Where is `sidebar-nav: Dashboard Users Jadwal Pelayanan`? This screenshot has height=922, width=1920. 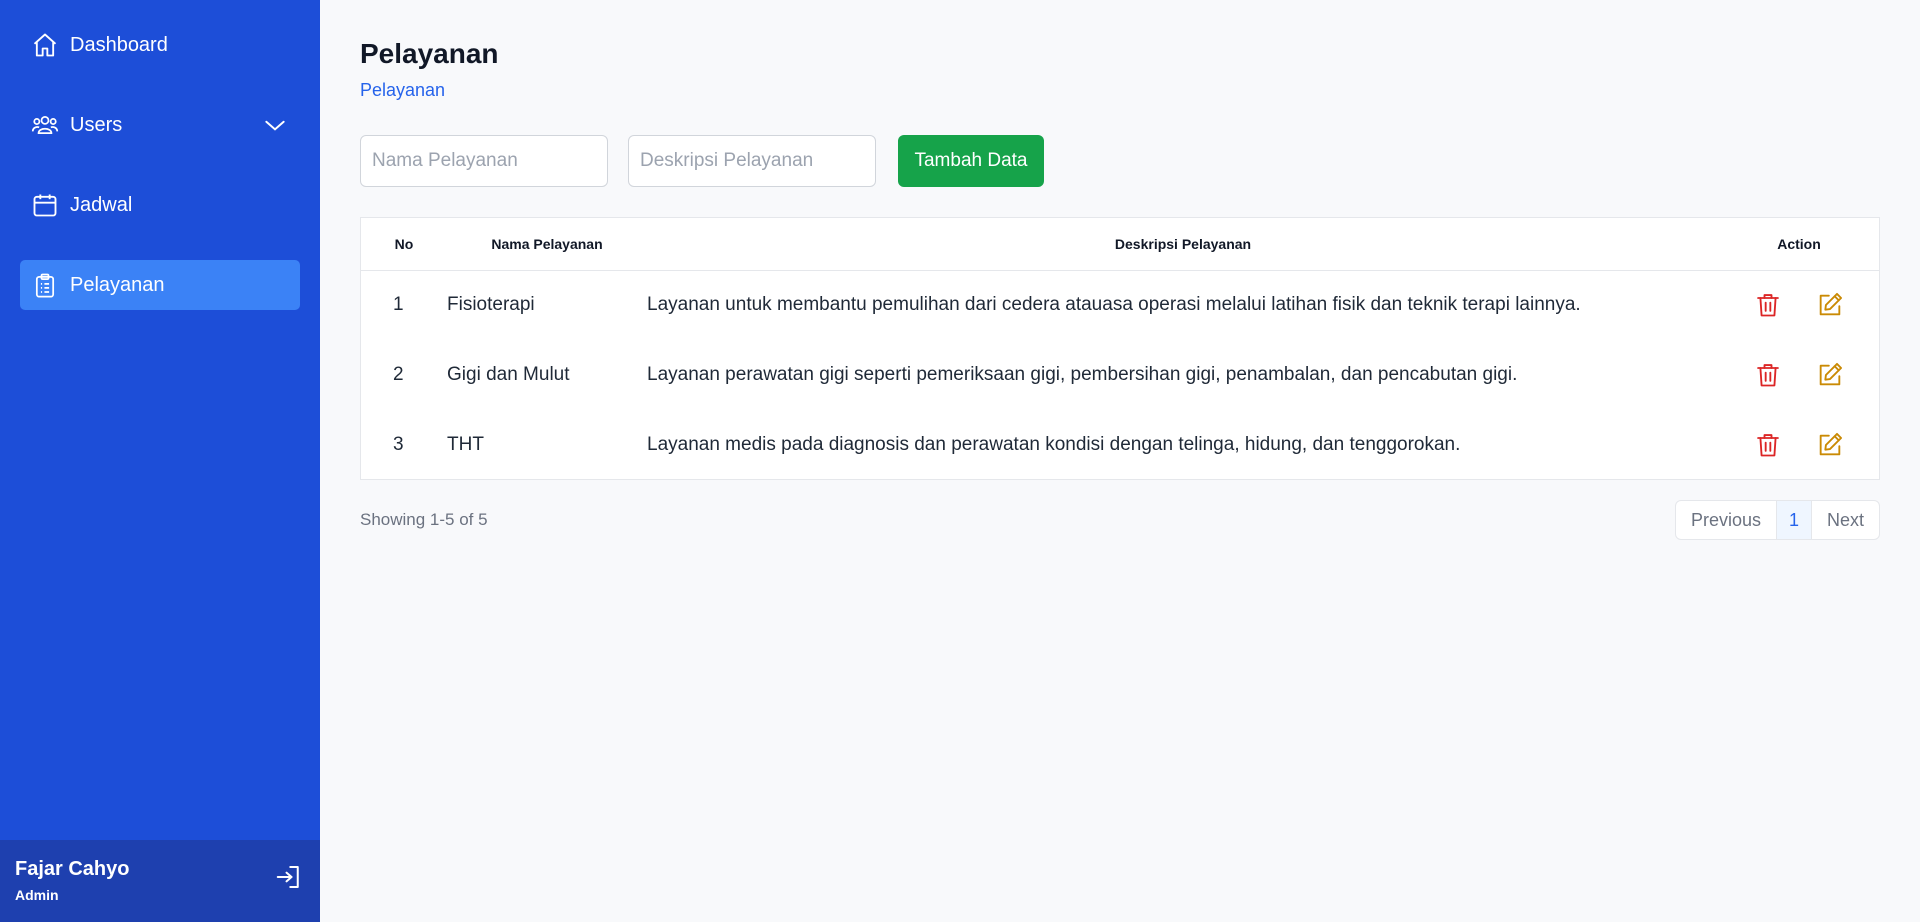
sidebar-nav: Dashboard Users Jadwal Pelayanan is located at coordinates (160, 155).